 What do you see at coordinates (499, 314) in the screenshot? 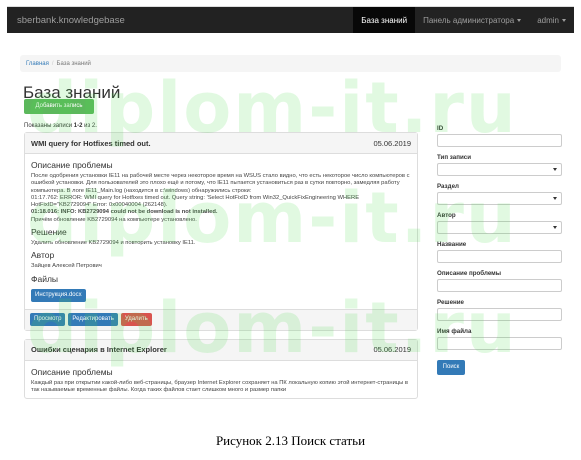
I see `solution-input` at bounding box center [499, 314].